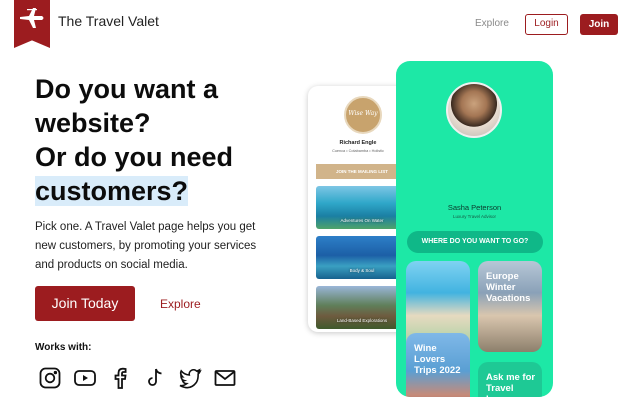  Describe the element at coordinates (225, 378) in the screenshot. I see `email-icon` at that location.